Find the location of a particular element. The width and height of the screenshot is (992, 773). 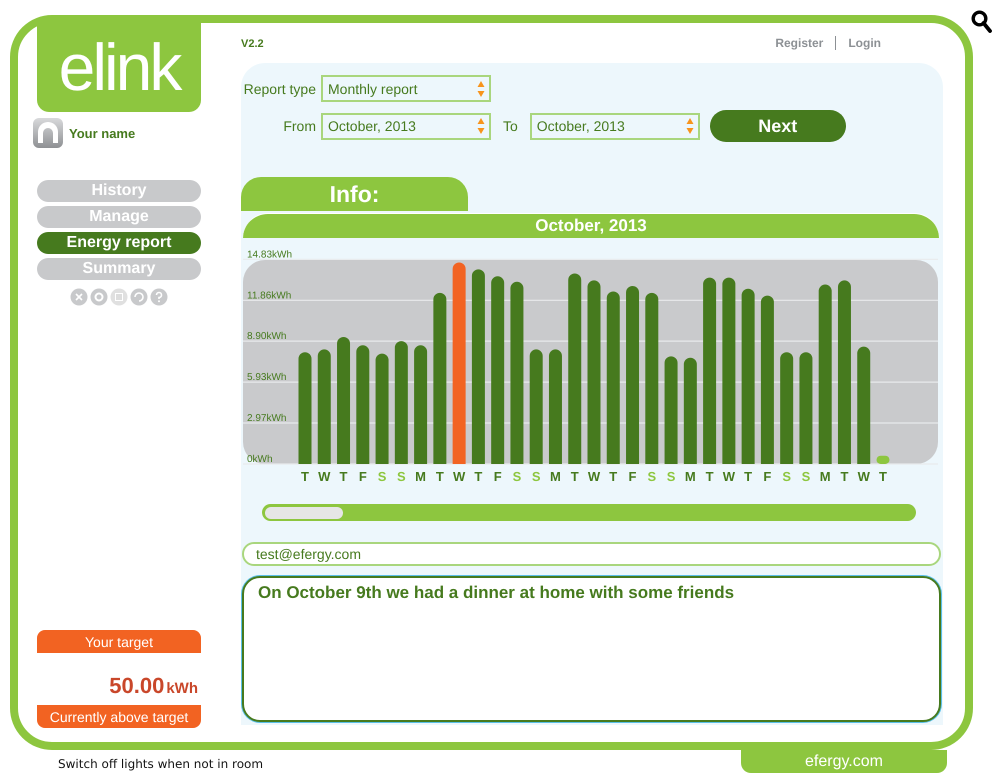

refresh-icon is located at coordinates (139, 297).